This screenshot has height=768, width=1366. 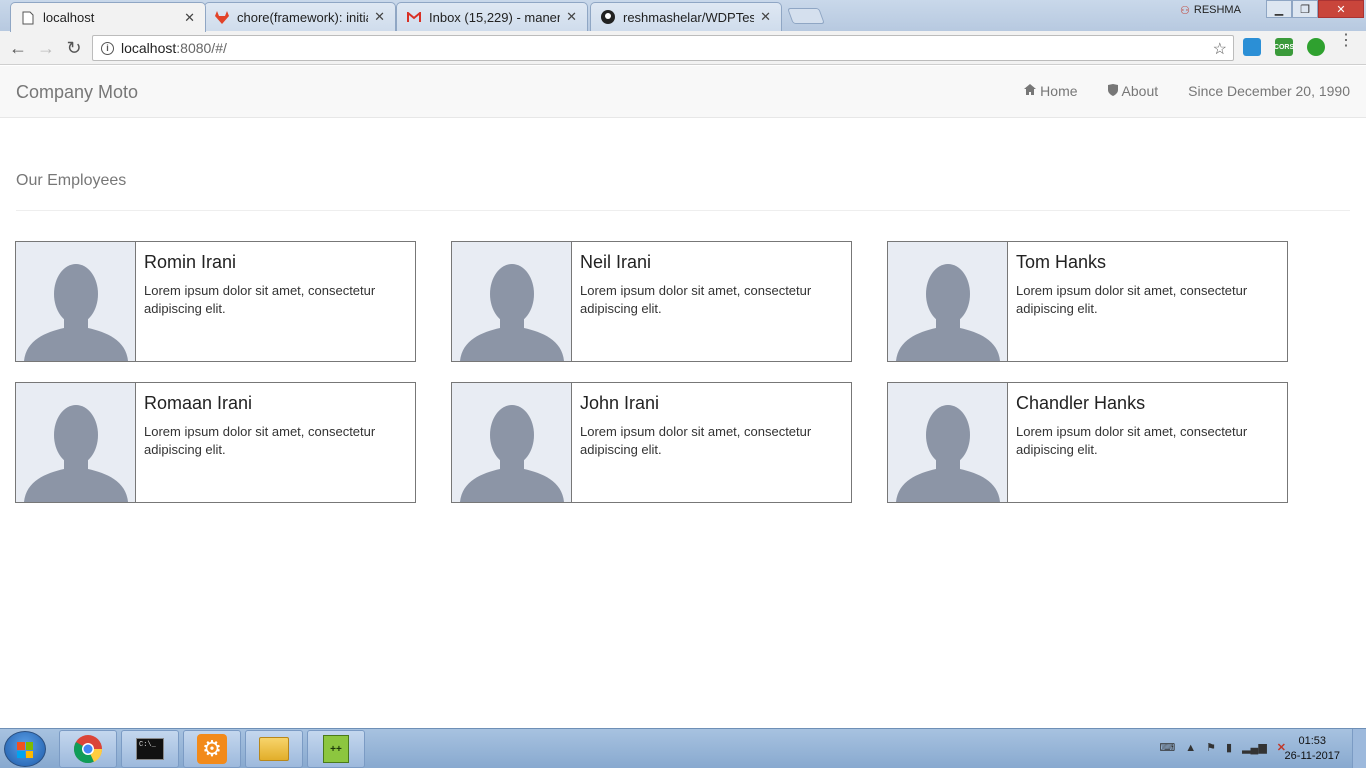 I want to click on minimize-button: ▁, so click(x=1279, y=9).